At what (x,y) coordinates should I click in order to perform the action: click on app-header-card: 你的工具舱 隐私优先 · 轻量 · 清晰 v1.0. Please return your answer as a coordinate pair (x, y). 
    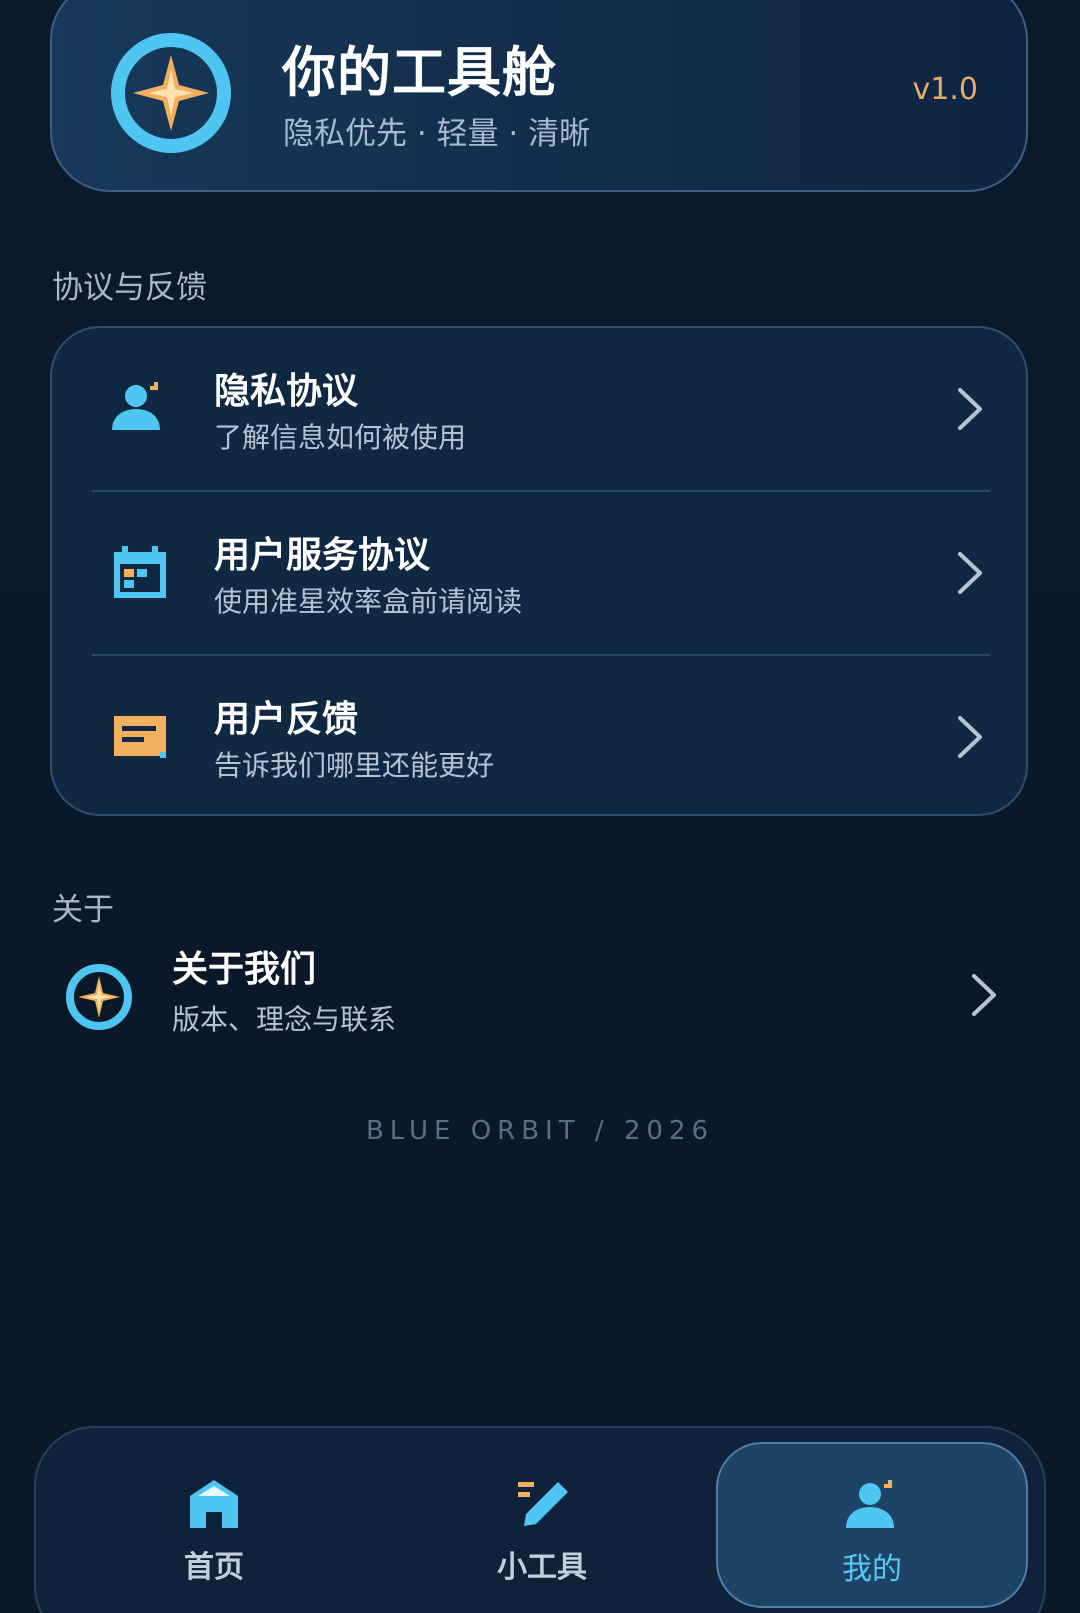
    Looking at the image, I should click on (539, 96).